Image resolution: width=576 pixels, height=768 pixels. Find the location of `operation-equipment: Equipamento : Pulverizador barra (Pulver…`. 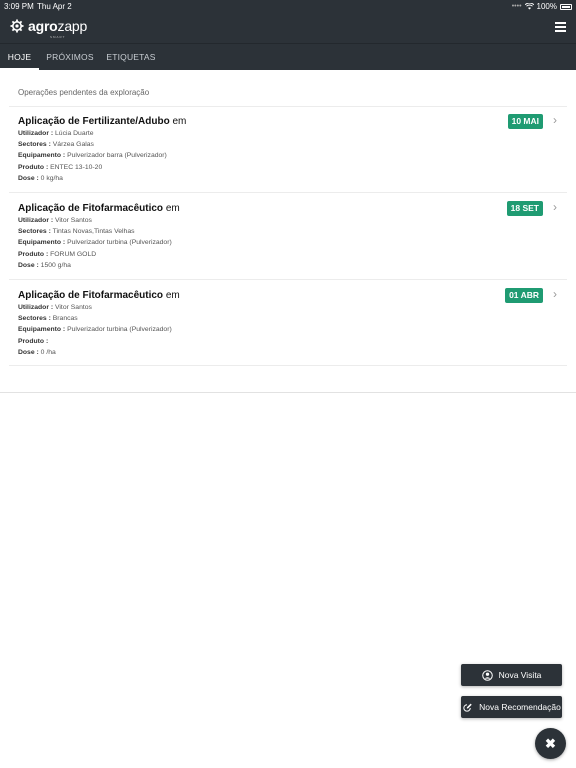

operation-equipment: Equipamento : Pulverizador barra (Pulver… is located at coordinates (92, 155).